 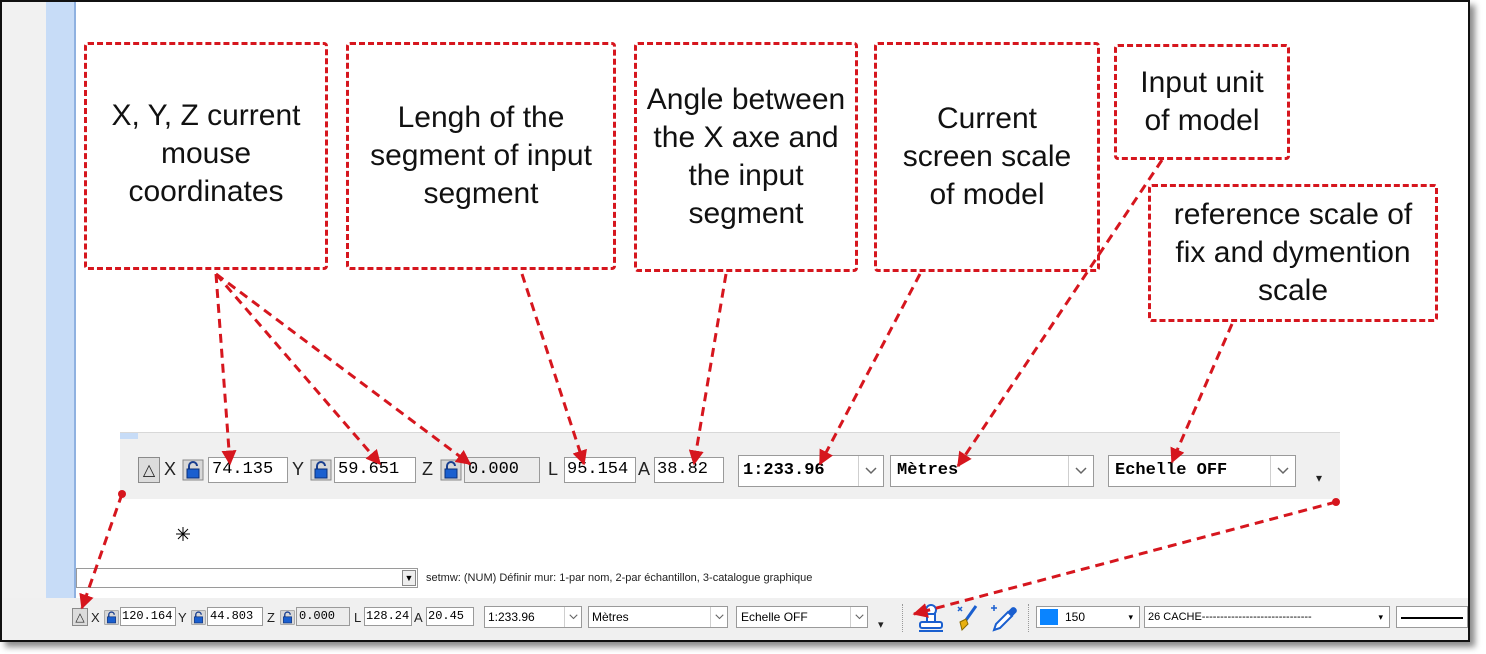 I want to click on arrow-to-input-unit, so click(x=1060, y=313).